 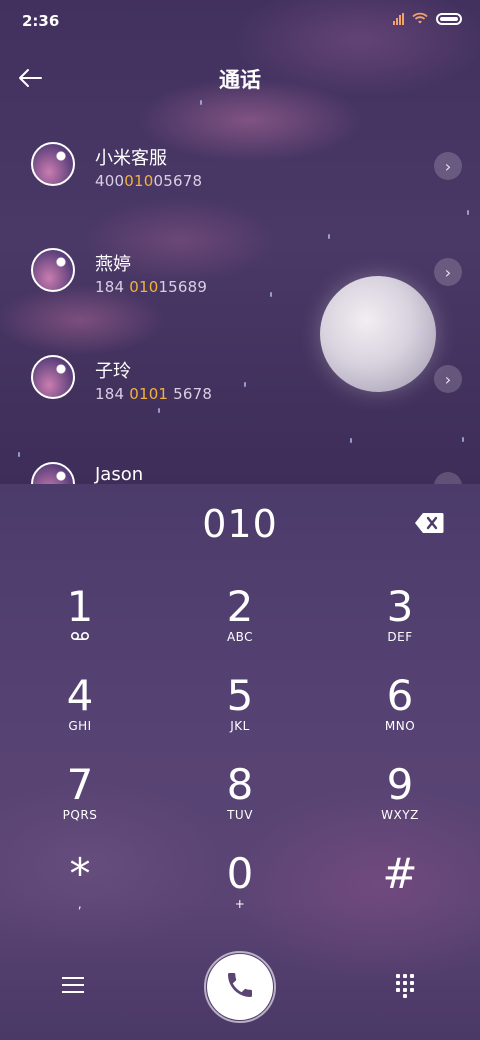 I want to click on signal-icon, so click(x=398, y=19).